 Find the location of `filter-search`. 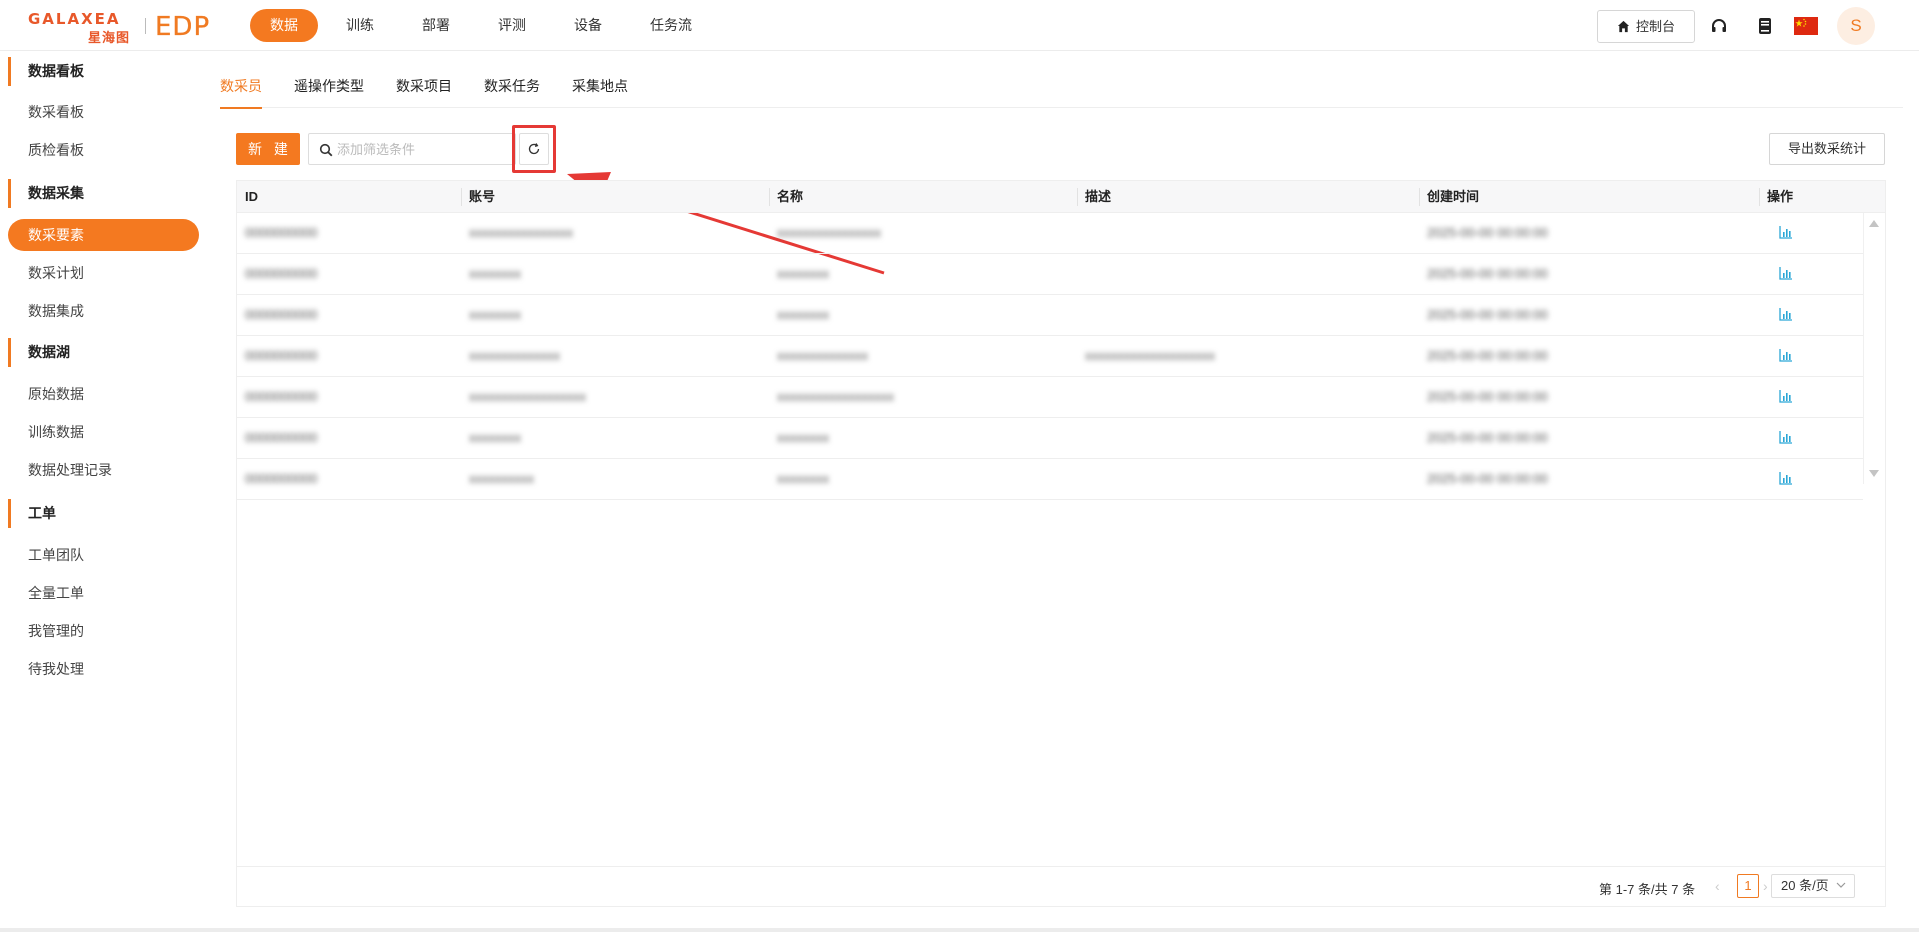

filter-search is located at coordinates (412, 149).